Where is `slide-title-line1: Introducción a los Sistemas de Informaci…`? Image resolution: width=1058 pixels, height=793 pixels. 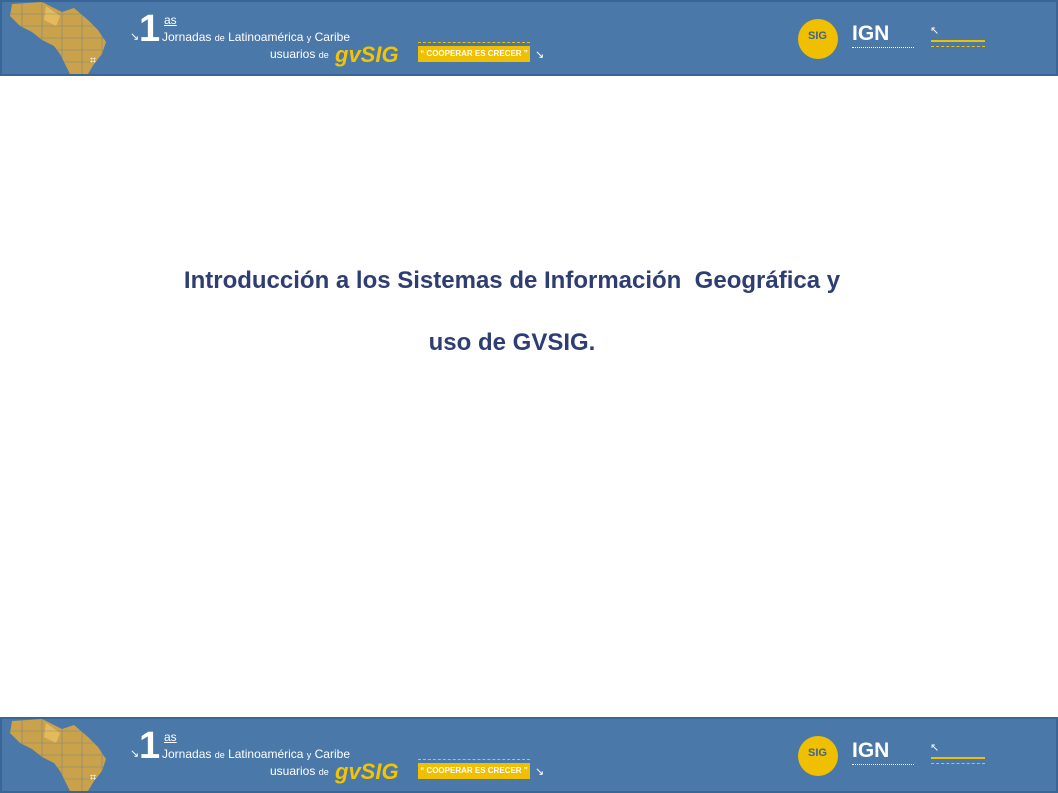
slide-title-line1: Introducción a los Sistemas de Informaci… is located at coordinates (512, 280).